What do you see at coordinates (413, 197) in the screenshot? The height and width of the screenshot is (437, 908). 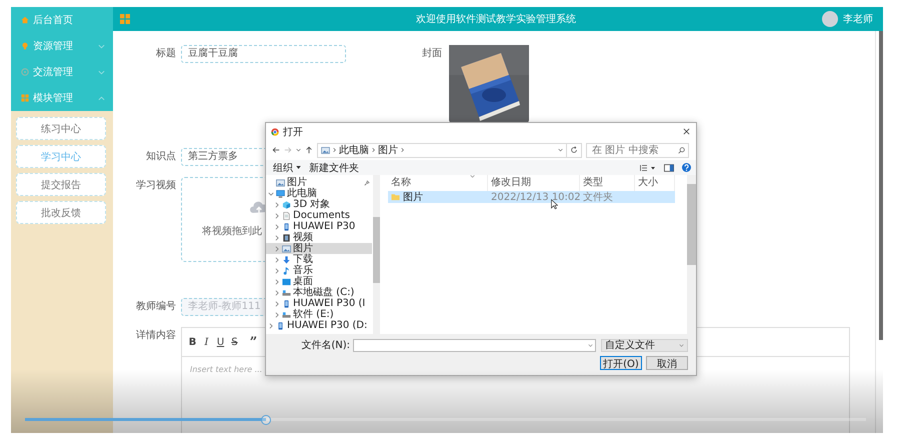 I see `file-name: 图片` at bounding box center [413, 197].